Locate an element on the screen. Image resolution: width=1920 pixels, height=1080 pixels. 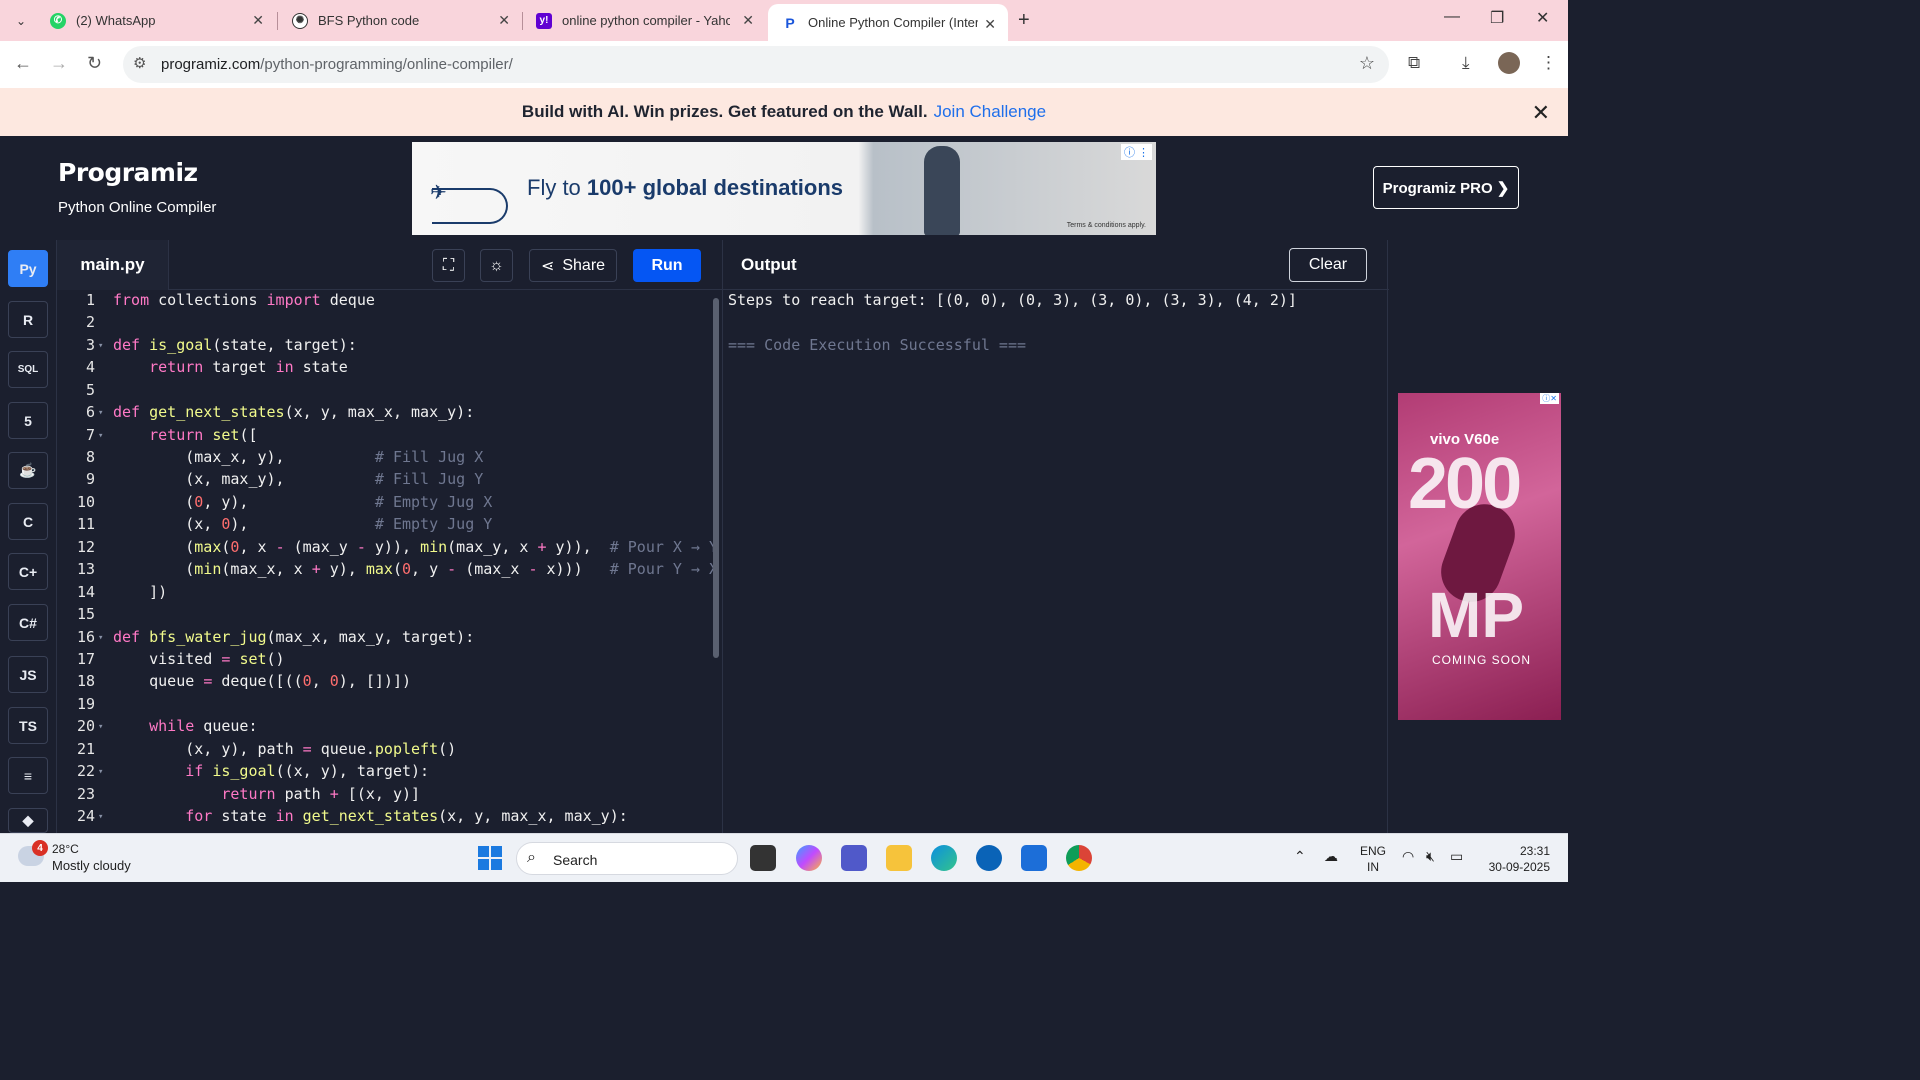
weather-temp: 28°C is located at coordinates (65, 849).